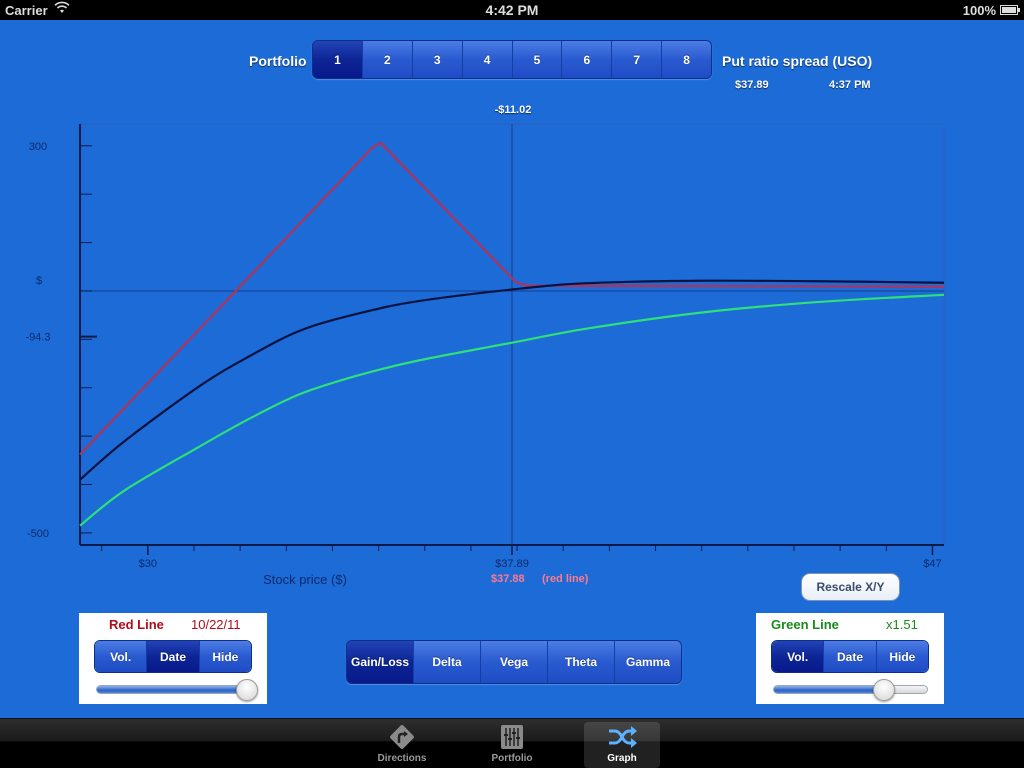  Describe the element at coordinates (38, 534) in the screenshot. I see `y-tick-label: -500` at that location.